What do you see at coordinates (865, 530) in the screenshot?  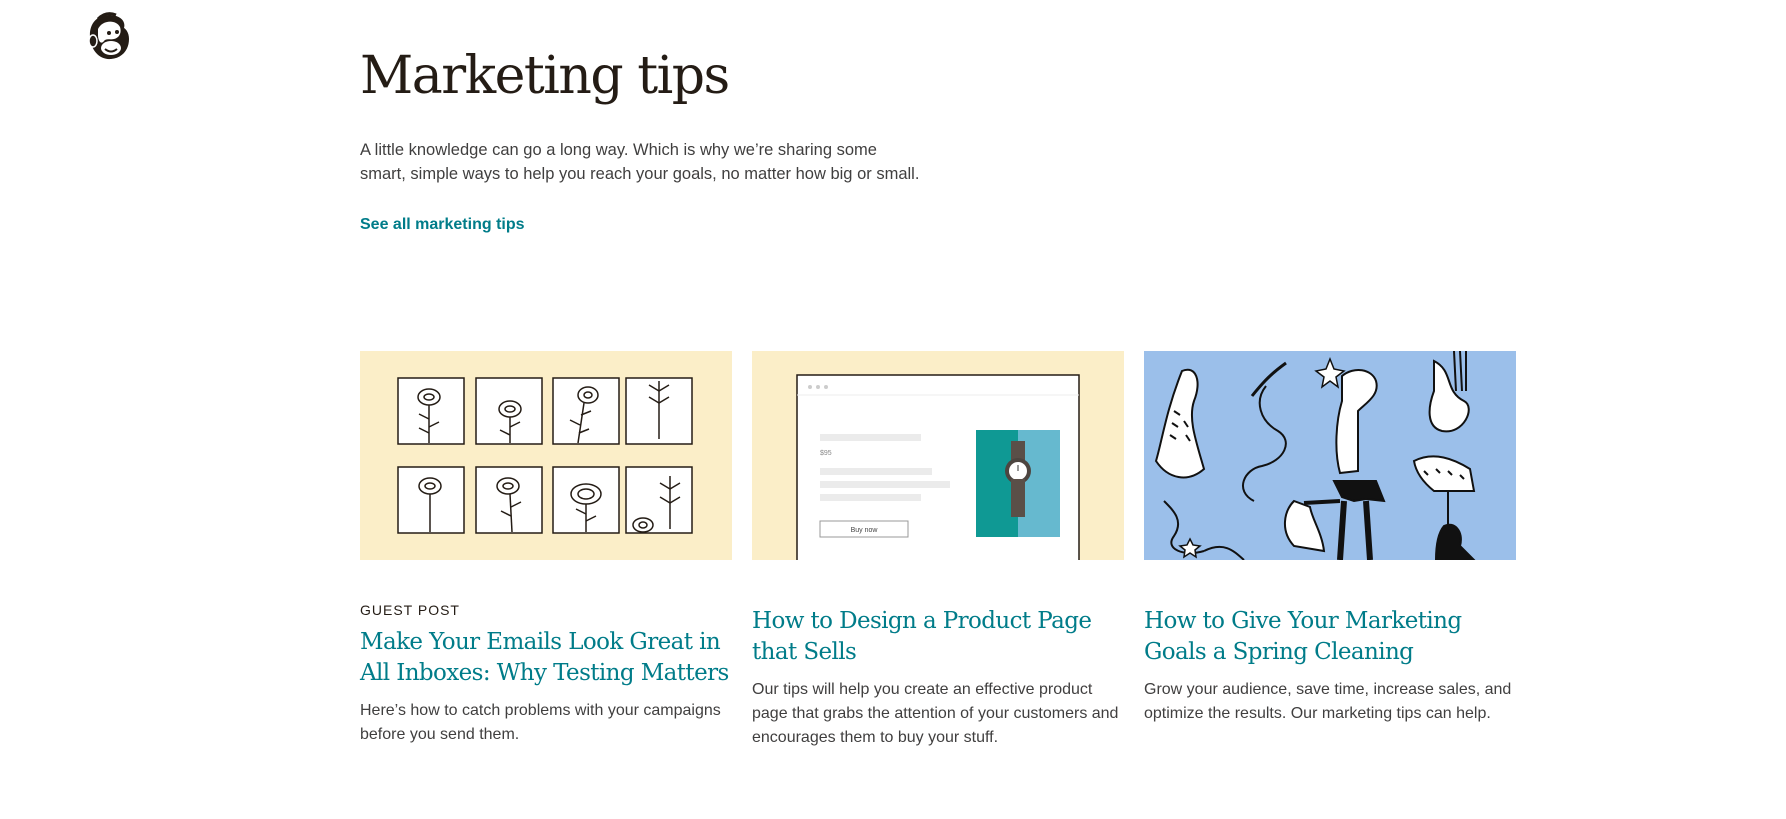 I see `mock-buy-button: Buy now` at bounding box center [865, 530].